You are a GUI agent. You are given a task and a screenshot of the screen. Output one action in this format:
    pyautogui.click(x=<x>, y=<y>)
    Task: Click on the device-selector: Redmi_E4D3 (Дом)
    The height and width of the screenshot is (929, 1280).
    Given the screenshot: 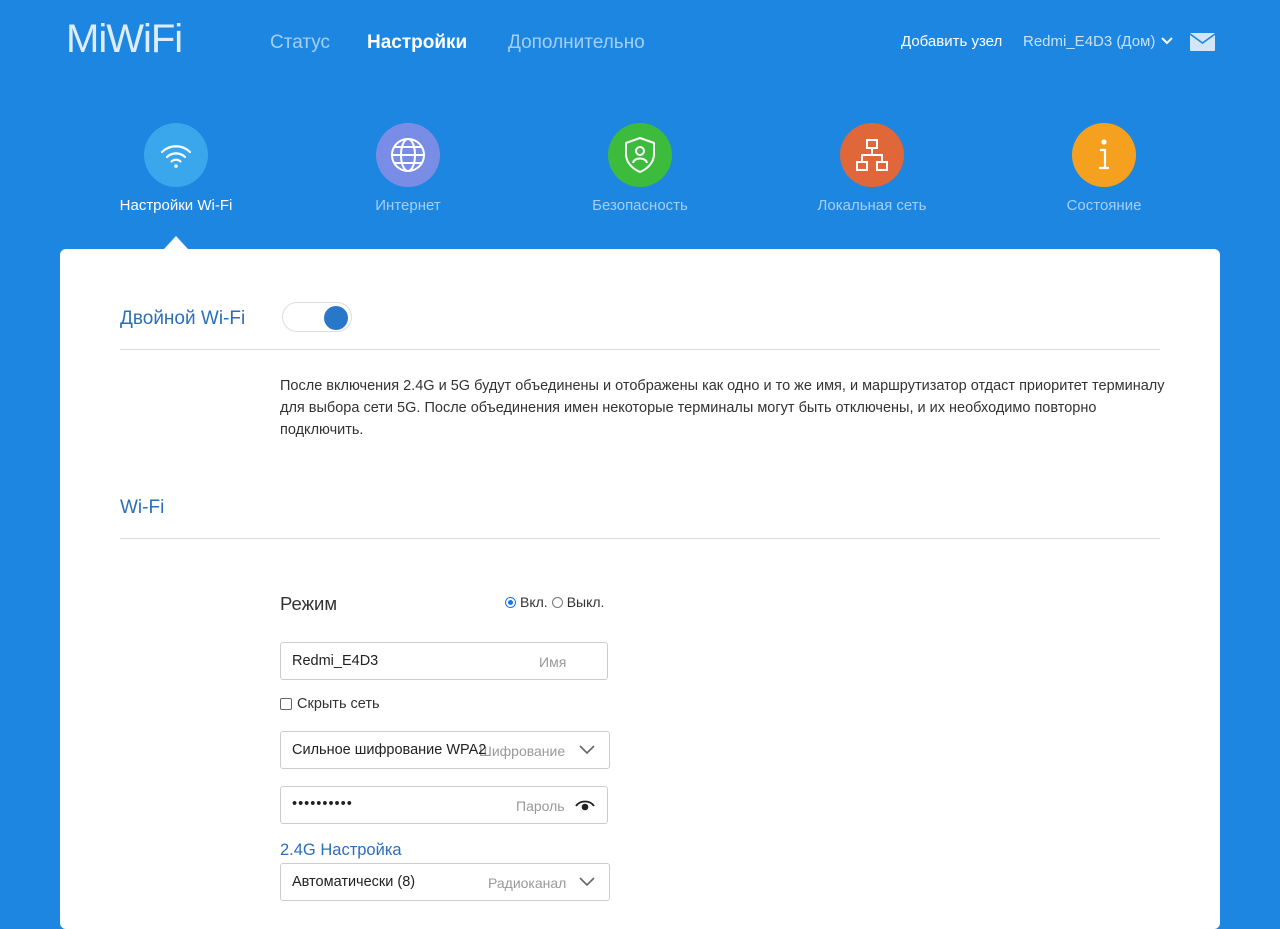 What is the action you would take?
    pyautogui.click(x=1098, y=41)
    